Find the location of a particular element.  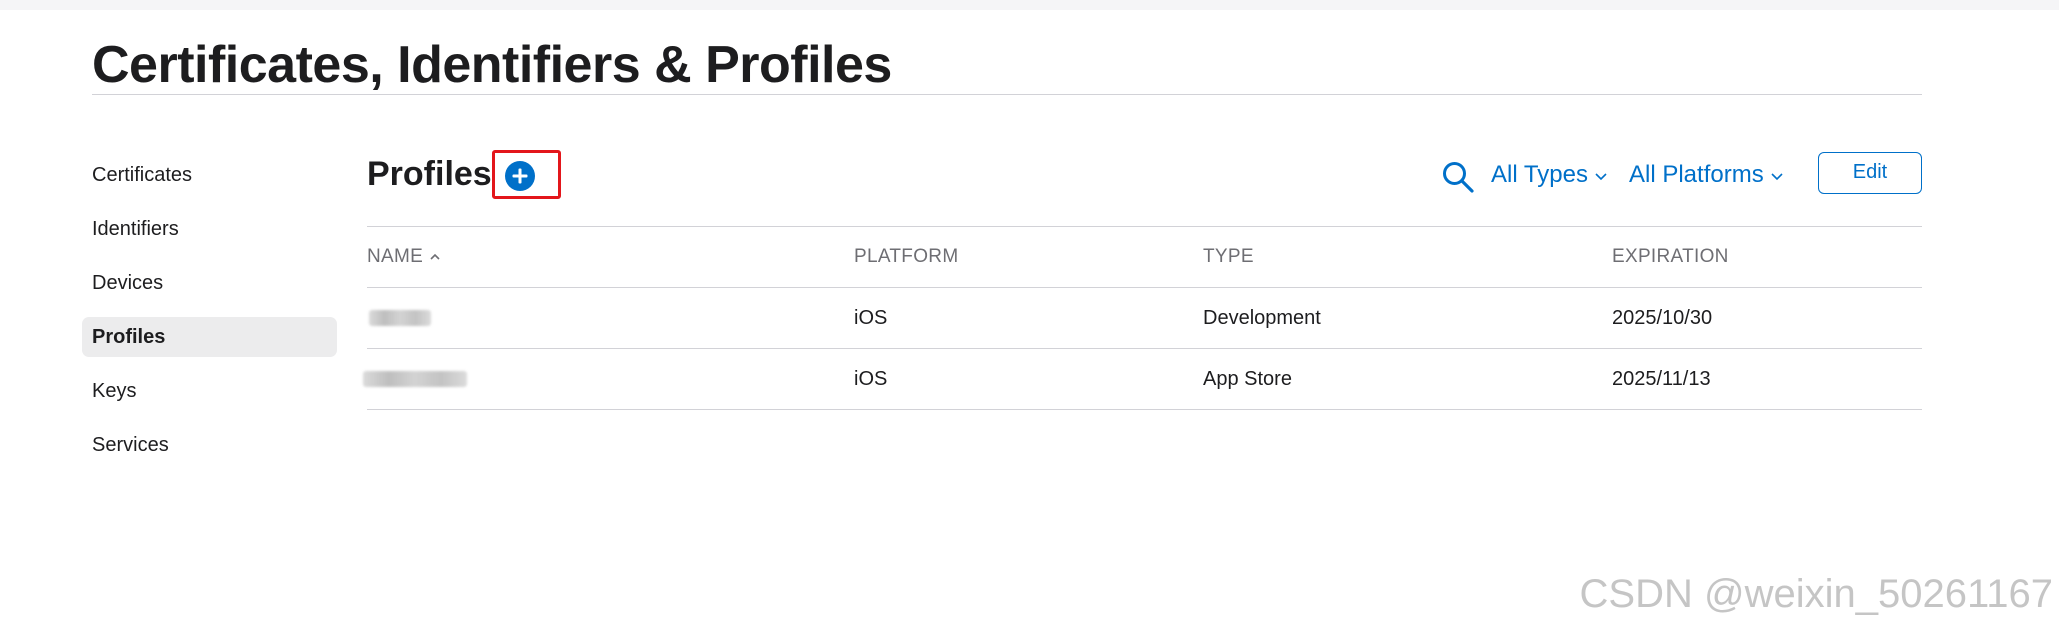

column-header-type: TYPE is located at coordinates (1228, 257).